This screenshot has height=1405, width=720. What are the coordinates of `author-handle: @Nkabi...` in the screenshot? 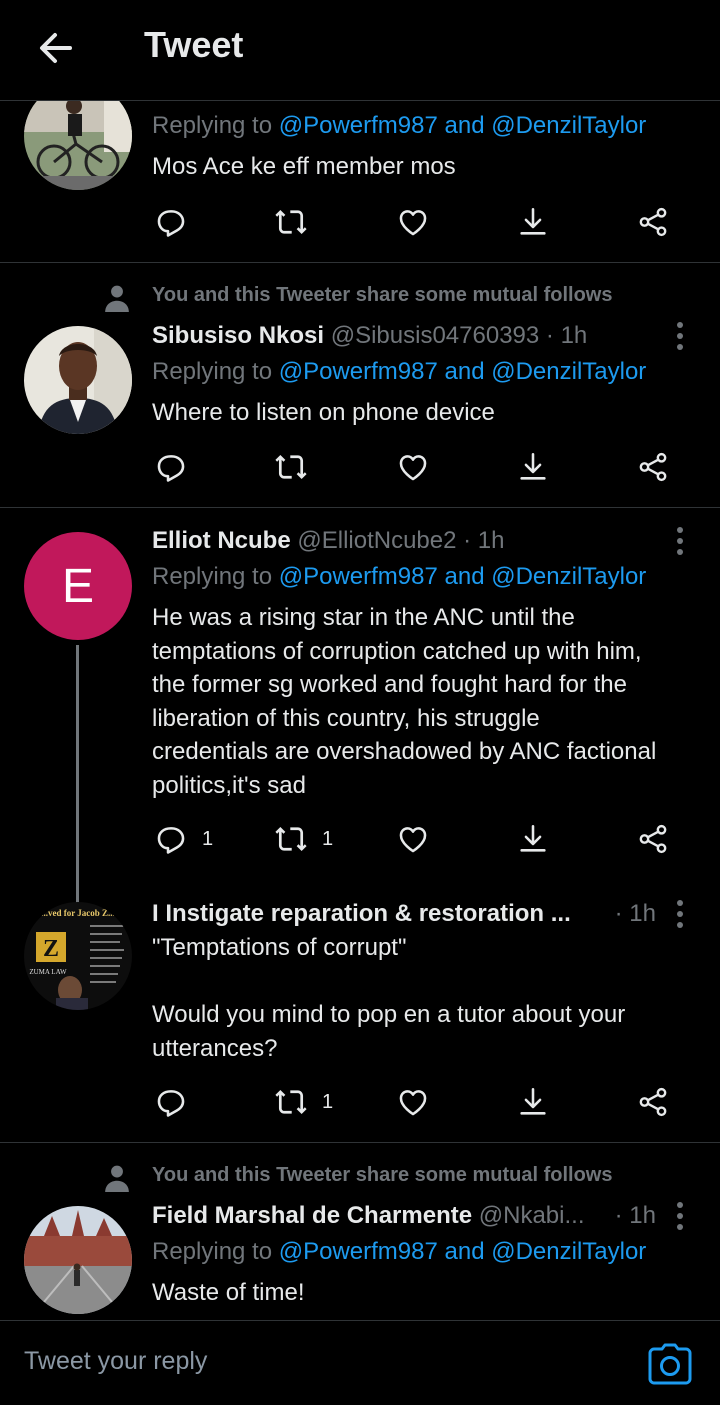 It's located at (532, 1215).